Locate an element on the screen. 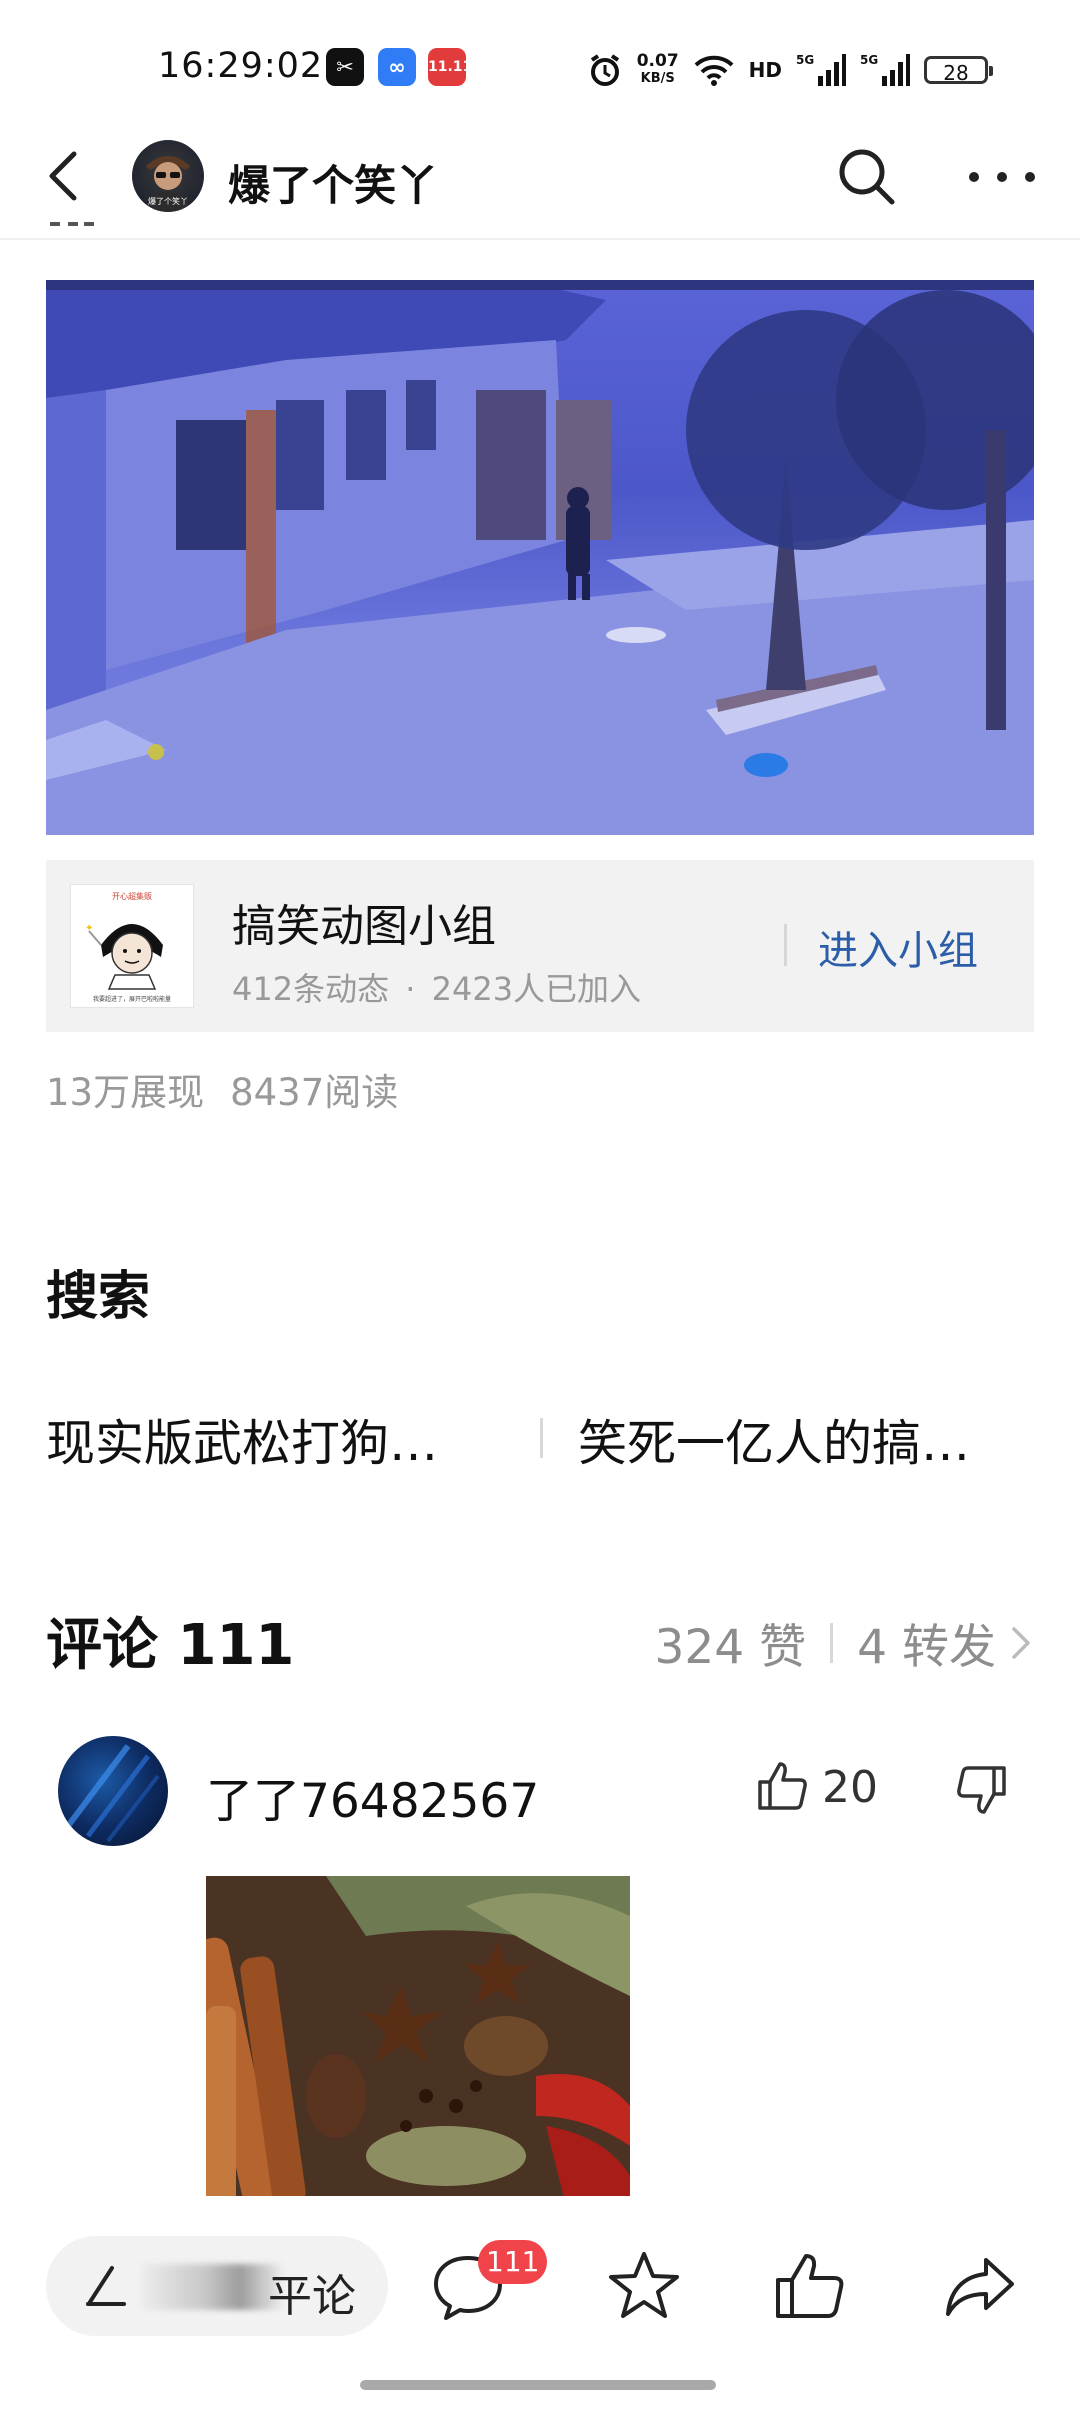  network-speed: 0.07 KB/S is located at coordinates (657, 68).